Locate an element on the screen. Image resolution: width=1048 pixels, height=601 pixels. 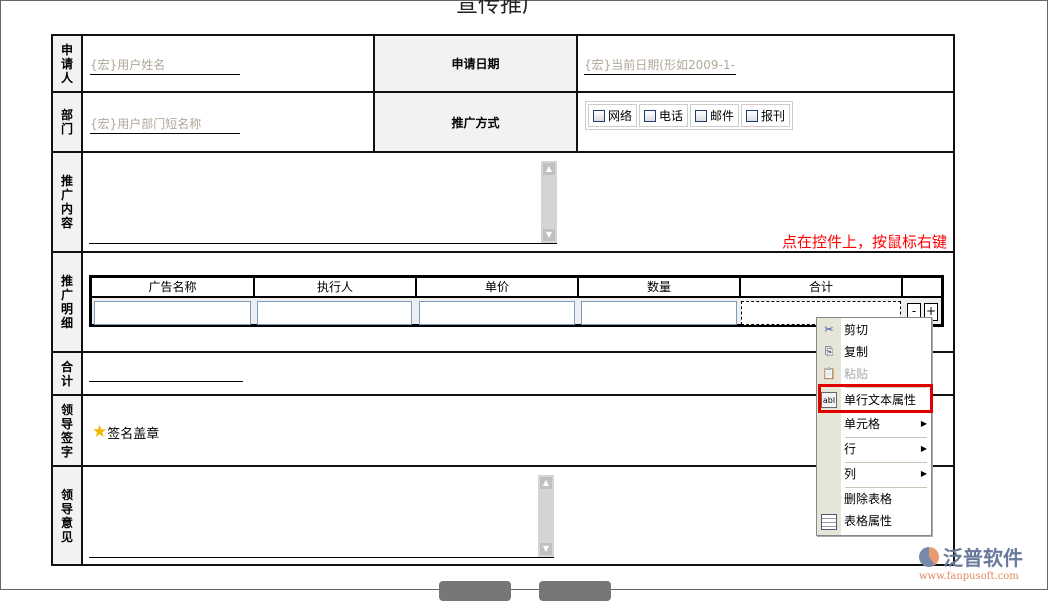
menu-item-table-properties: 表格属性 is located at coordinates (886, 521).